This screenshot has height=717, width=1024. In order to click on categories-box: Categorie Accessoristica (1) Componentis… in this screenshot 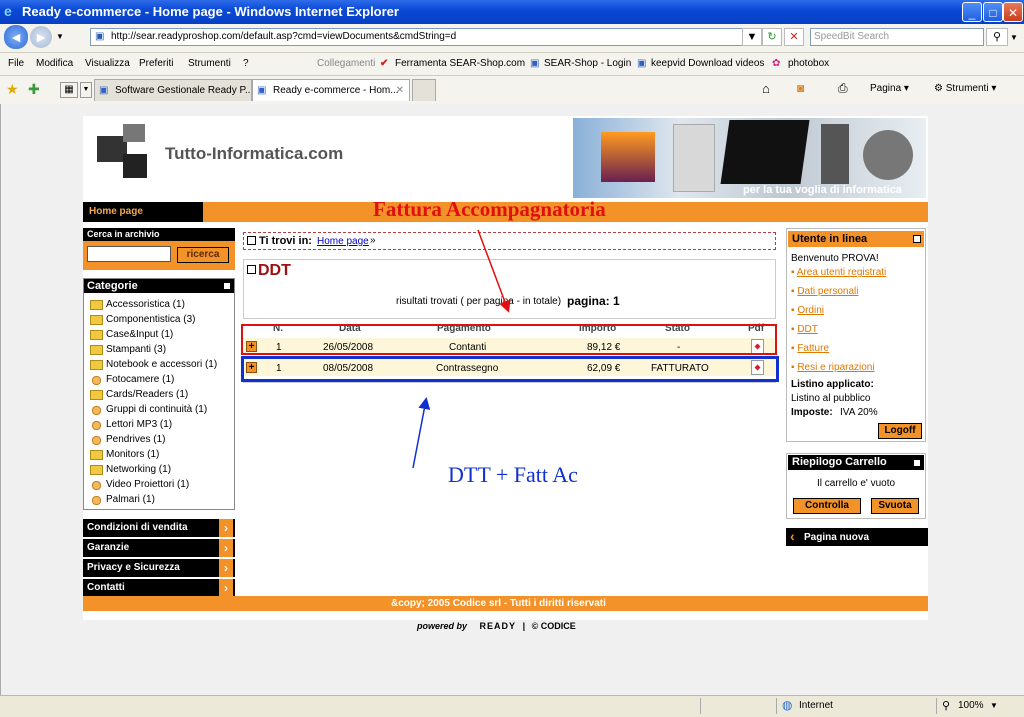, I will do `click(159, 394)`.